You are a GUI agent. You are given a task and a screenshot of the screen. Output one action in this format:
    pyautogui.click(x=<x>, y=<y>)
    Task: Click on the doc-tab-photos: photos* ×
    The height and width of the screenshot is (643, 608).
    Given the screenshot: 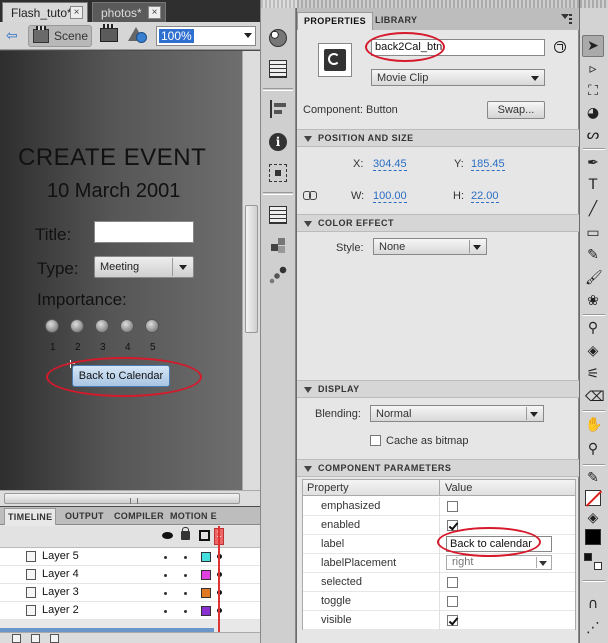 What is the action you would take?
    pyautogui.click(x=129, y=12)
    